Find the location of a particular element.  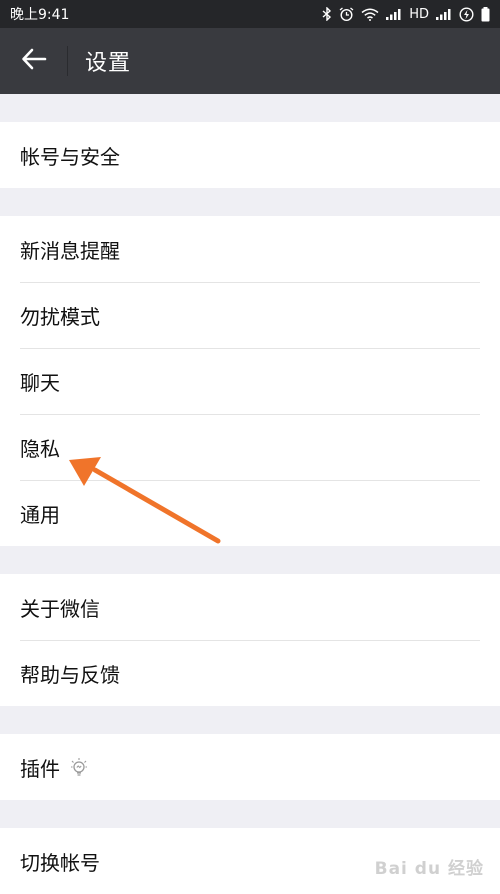

settings-item-do-not-disturb: 勿扰模式 is located at coordinates (250, 315).